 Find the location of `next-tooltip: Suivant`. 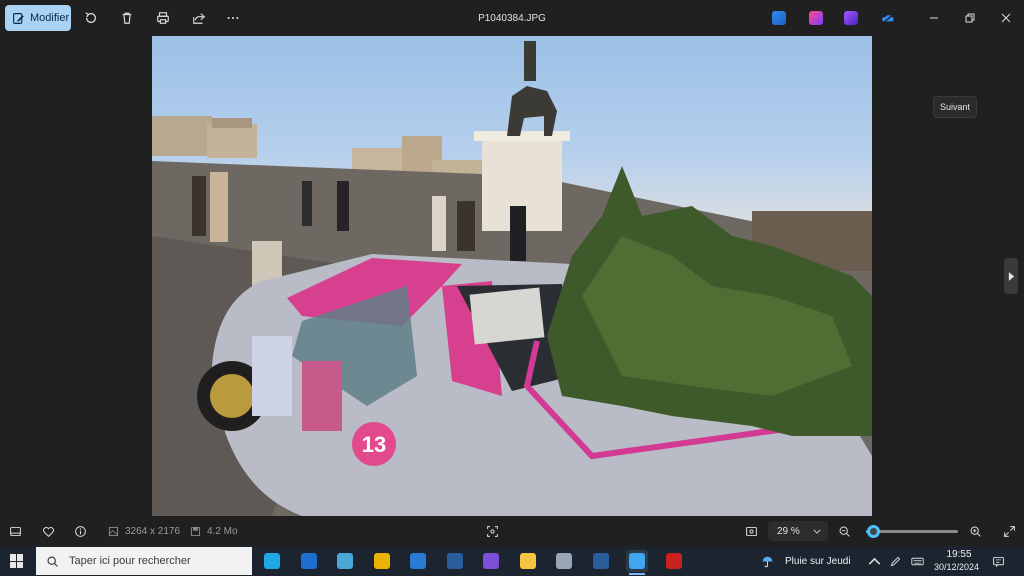

next-tooltip: Suivant is located at coordinates (955, 107).